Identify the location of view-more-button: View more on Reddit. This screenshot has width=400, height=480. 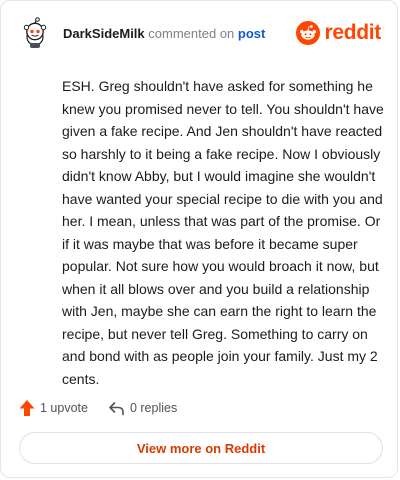
(201, 448).